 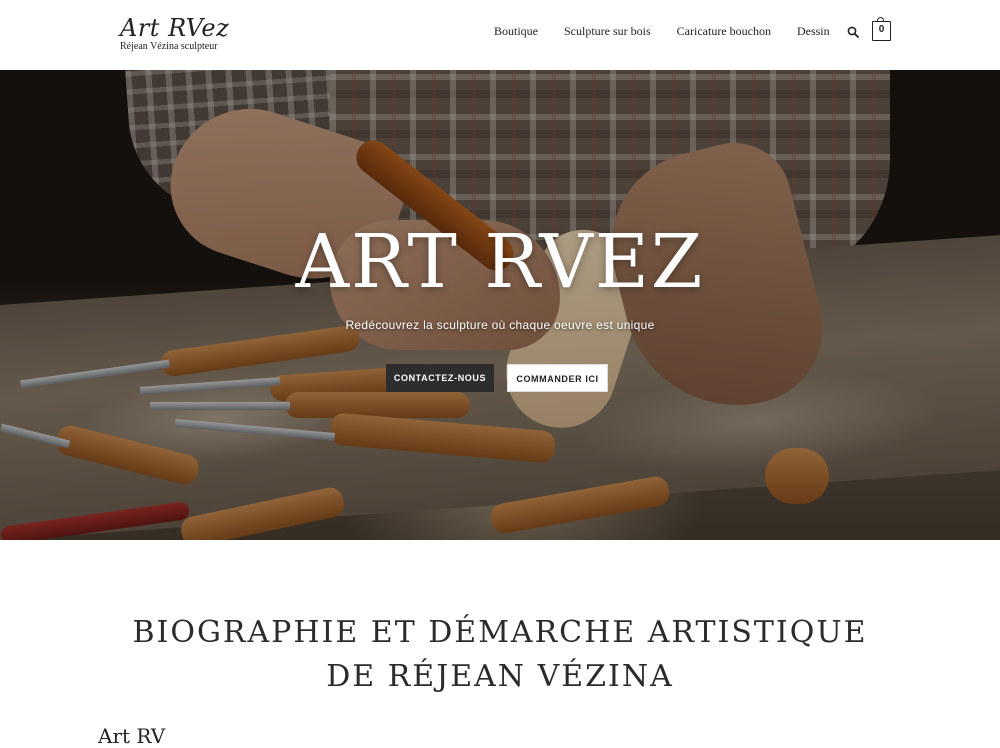 I want to click on hero-title: ART RVEZ, so click(x=500, y=262).